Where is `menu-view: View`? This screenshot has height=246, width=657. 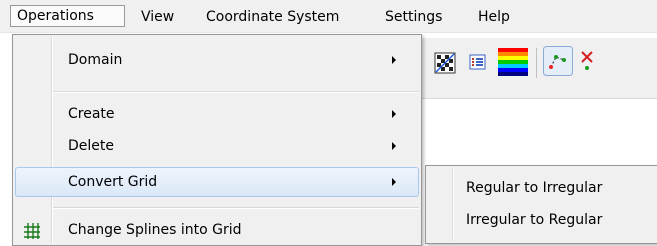
menu-view: View is located at coordinates (157, 17).